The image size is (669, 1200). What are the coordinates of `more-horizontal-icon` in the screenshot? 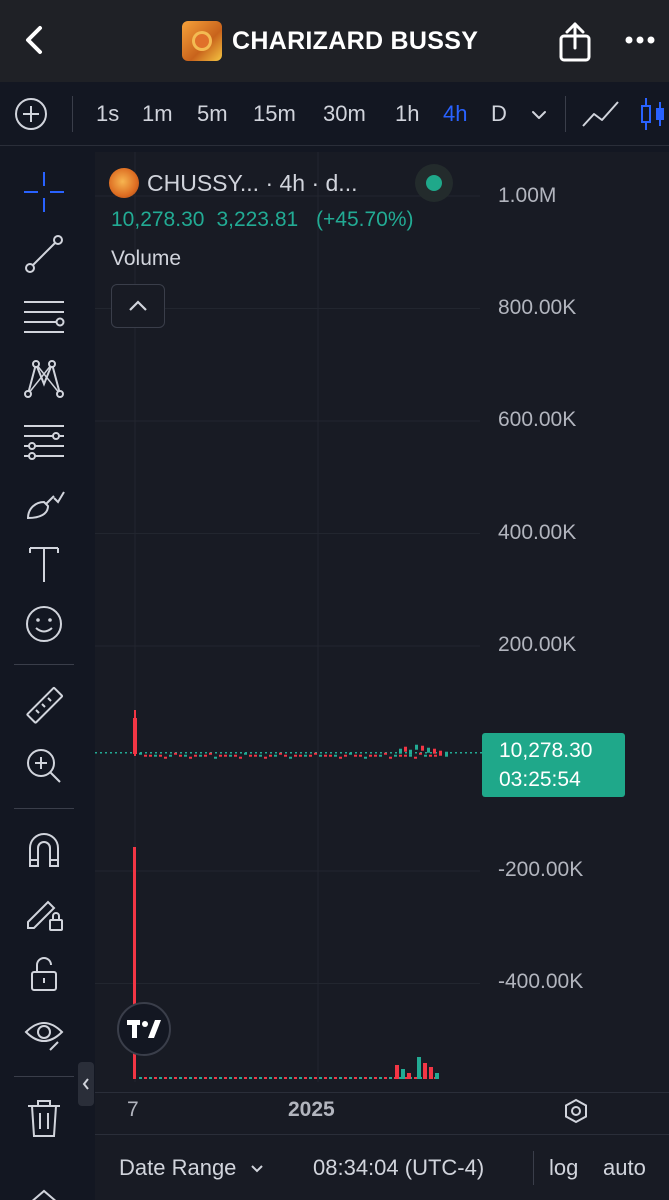 It's located at (640, 40).